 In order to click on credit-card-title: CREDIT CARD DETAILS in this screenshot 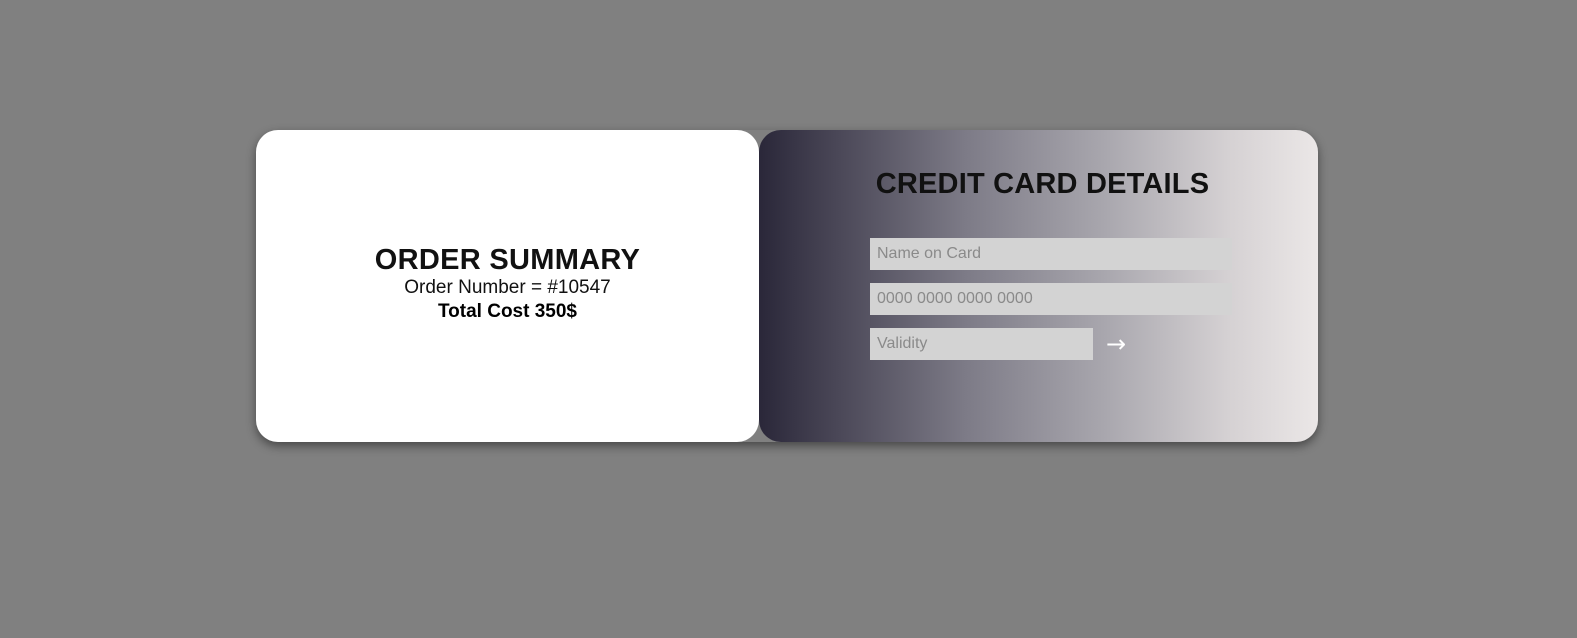, I will do `click(1042, 184)`.